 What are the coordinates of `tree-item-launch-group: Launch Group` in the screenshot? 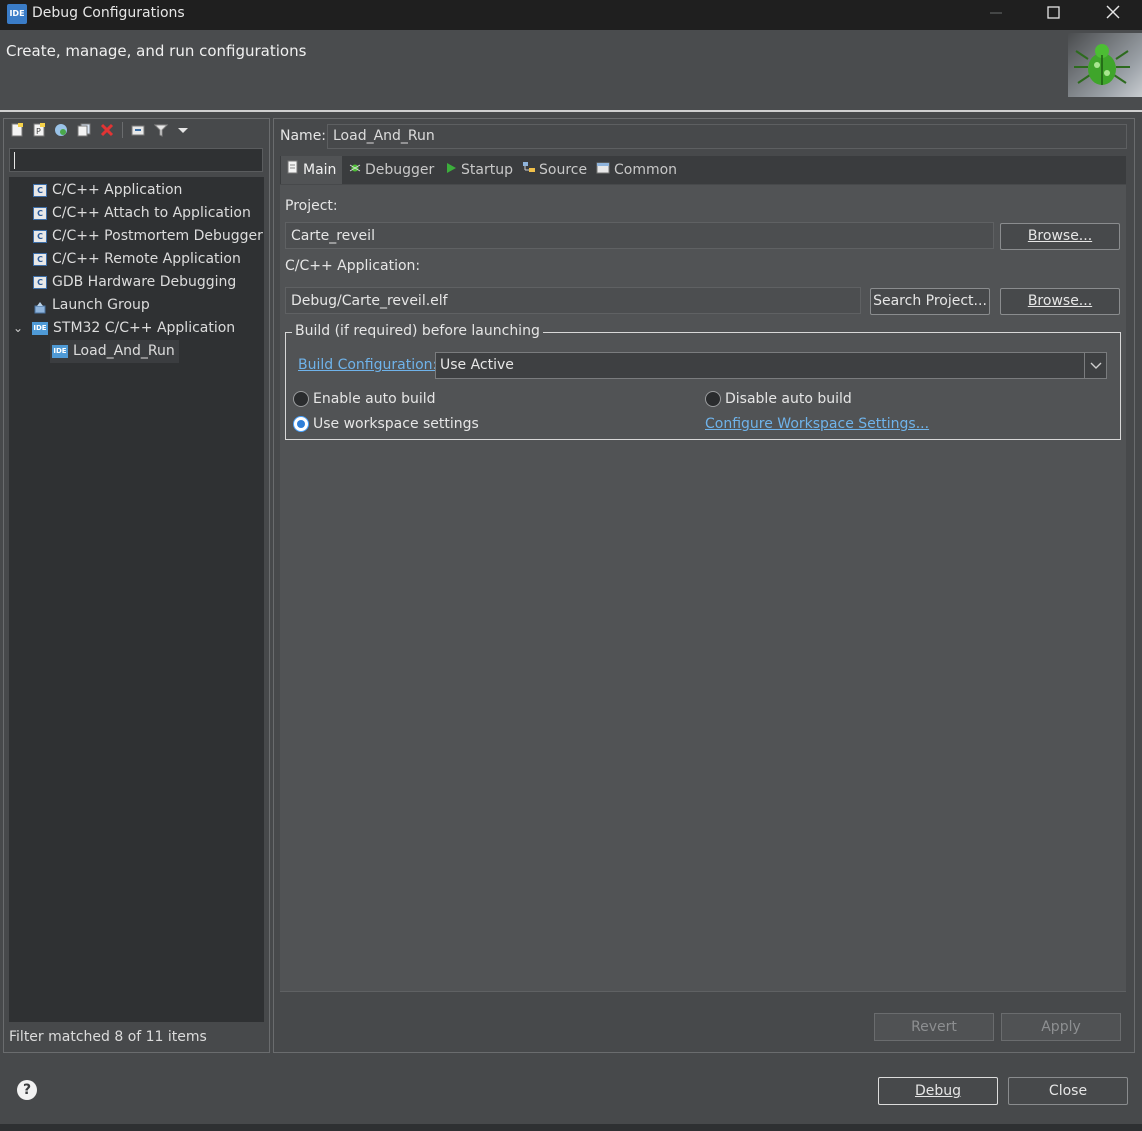 It's located at (91, 305).